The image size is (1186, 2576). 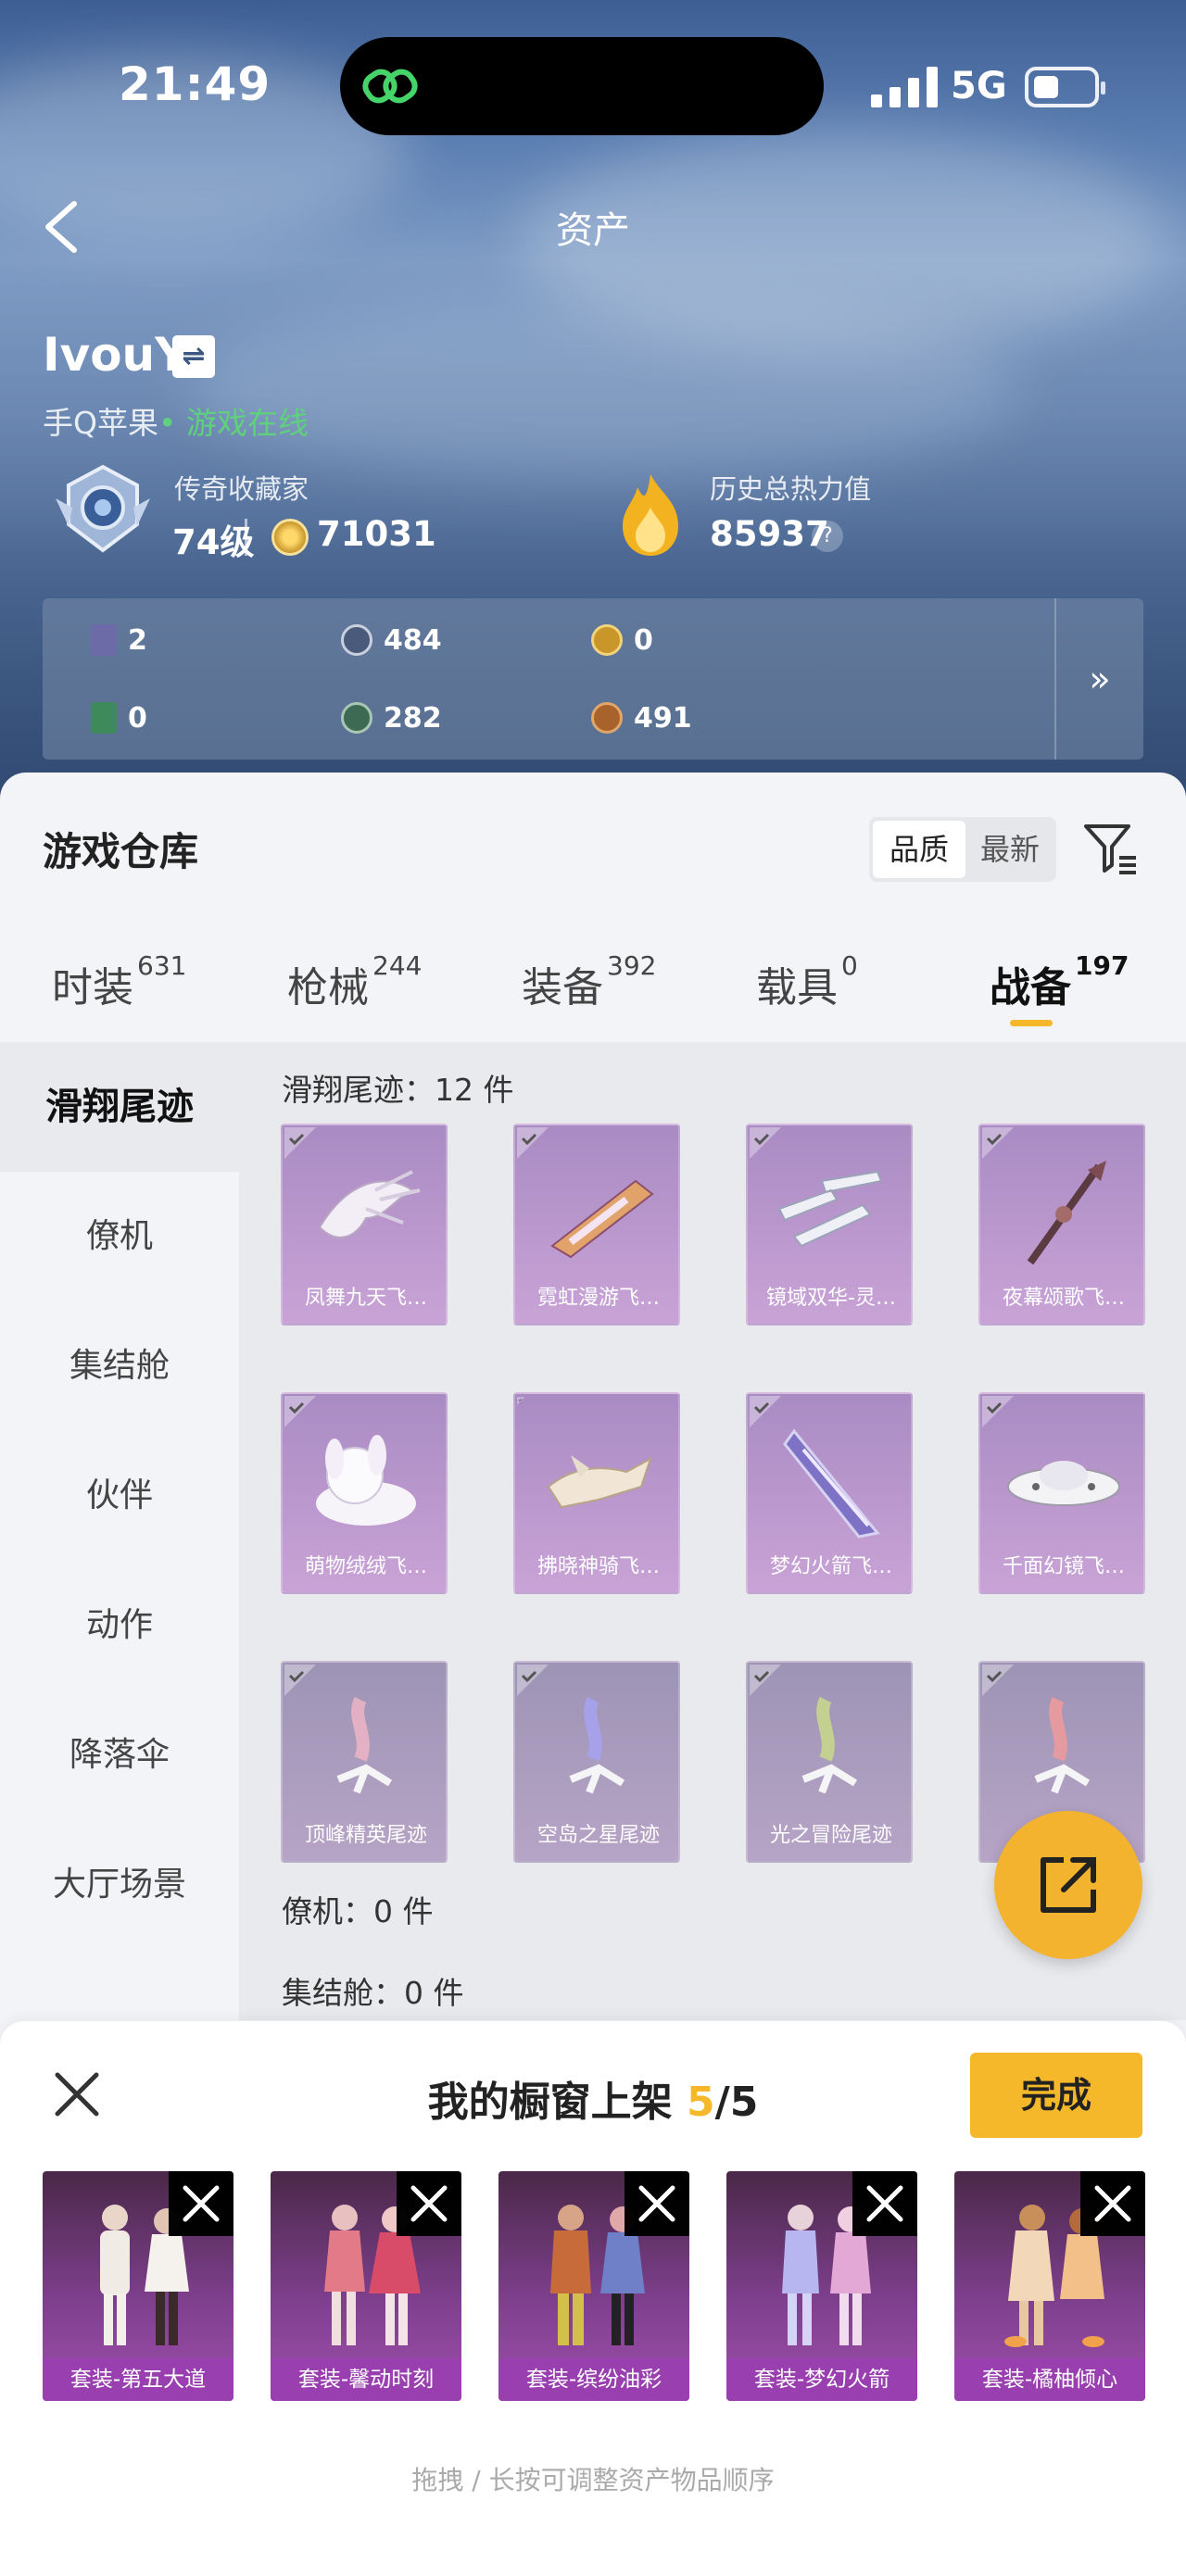 I want to click on tab-tactical: 战备 197, so click(x=1059, y=981).